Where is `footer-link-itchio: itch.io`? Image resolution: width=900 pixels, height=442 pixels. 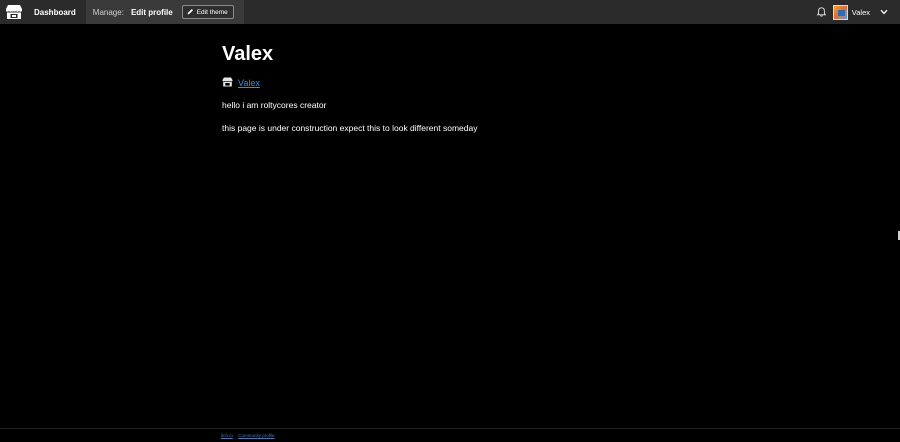
footer-link-itchio: itch.io is located at coordinates (227, 435).